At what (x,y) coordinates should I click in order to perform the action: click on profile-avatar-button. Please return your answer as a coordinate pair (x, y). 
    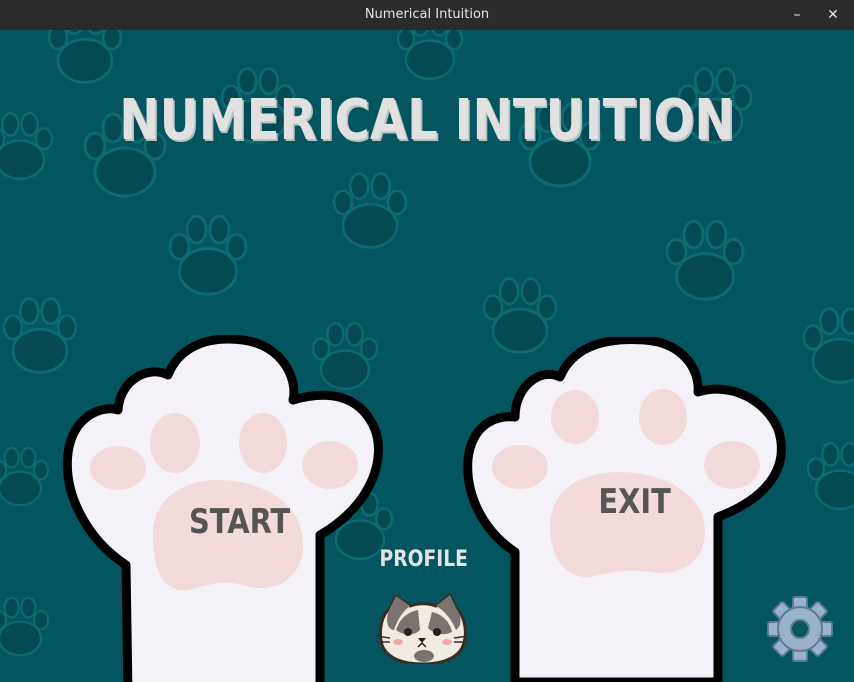
    Looking at the image, I should click on (422, 628).